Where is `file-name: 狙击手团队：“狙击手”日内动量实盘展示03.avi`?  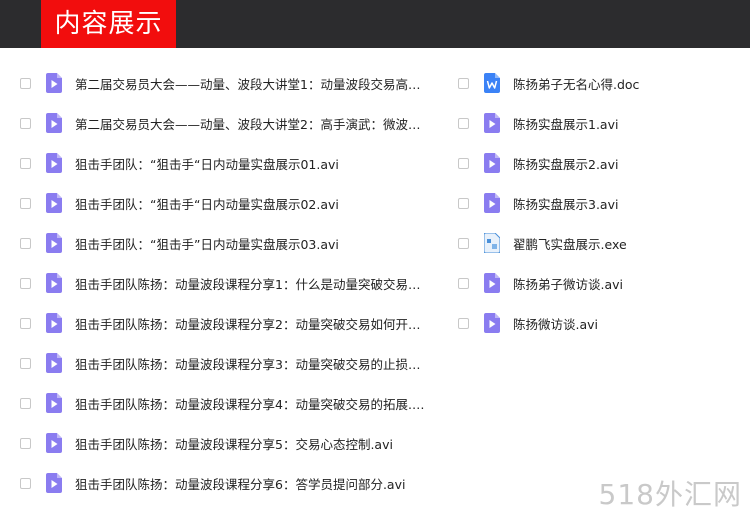 file-name: 狙击手团队：“狙击手”日内动量实盘展示03.avi is located at coordinates (252, 243).